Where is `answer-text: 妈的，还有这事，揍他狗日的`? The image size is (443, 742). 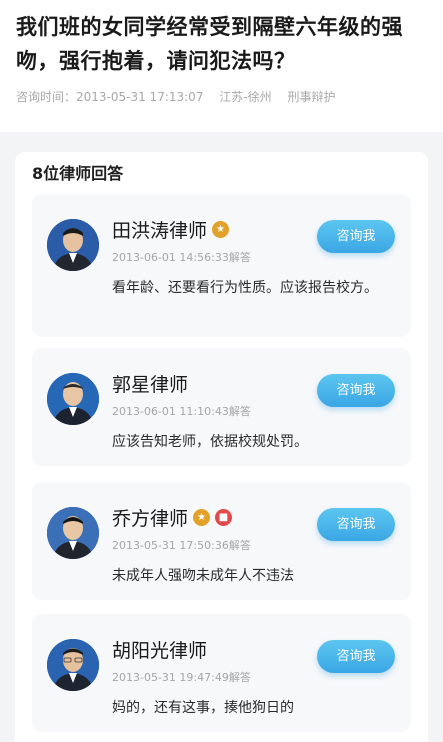 answer-text: 妈的，还有这事，揍他狗日的 is located at coordinates (203, 708).